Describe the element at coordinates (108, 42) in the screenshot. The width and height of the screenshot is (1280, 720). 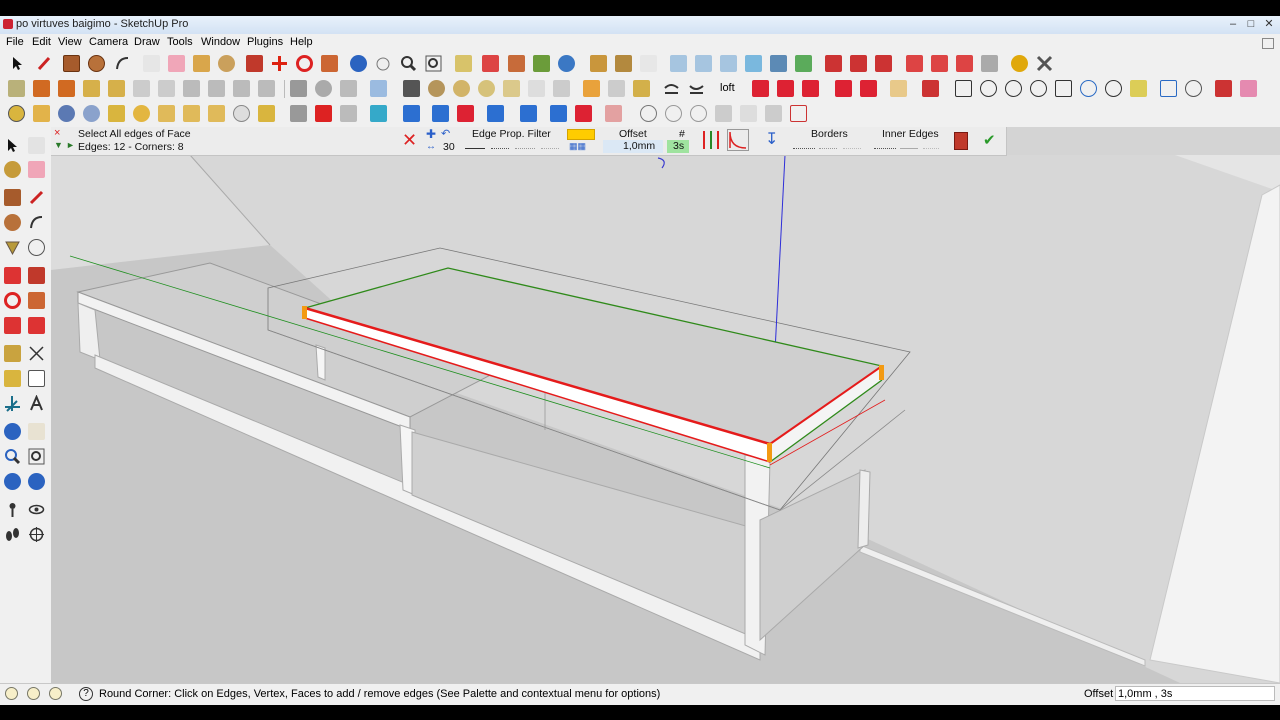
I see `menu-camera: Camera` at that location.